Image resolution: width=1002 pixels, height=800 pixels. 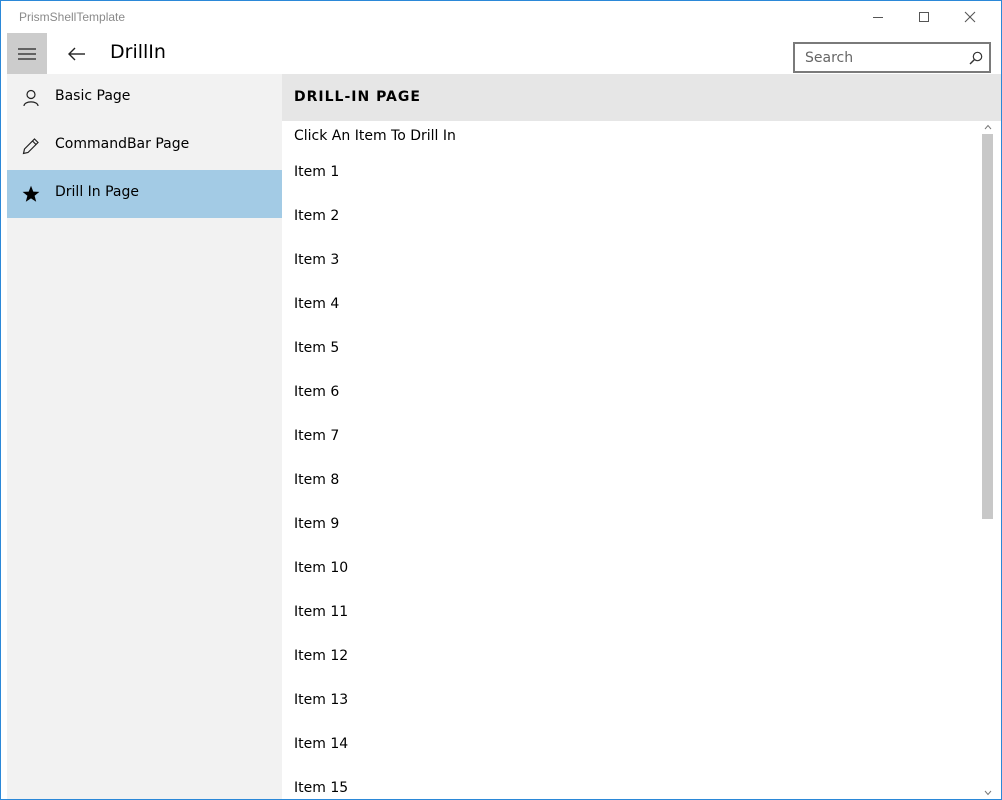 I want to click on list-item-label: Item 12, so click(x=321, y=656).